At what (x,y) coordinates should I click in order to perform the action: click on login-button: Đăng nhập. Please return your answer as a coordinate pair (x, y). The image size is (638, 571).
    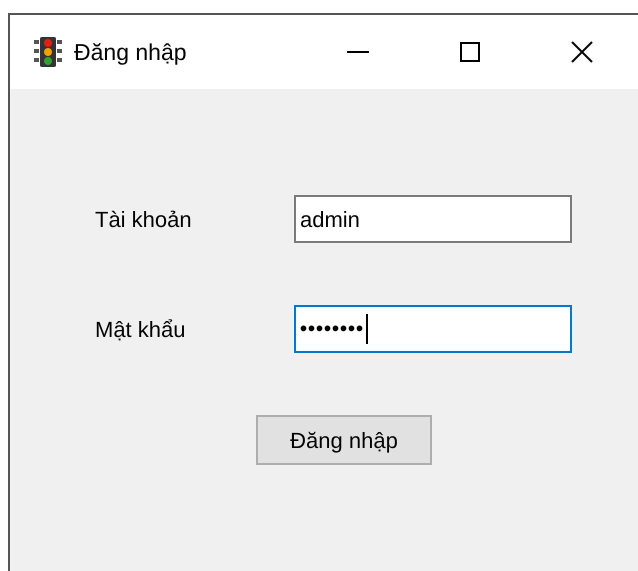
    Looking at the image, I should click on (344, 440).